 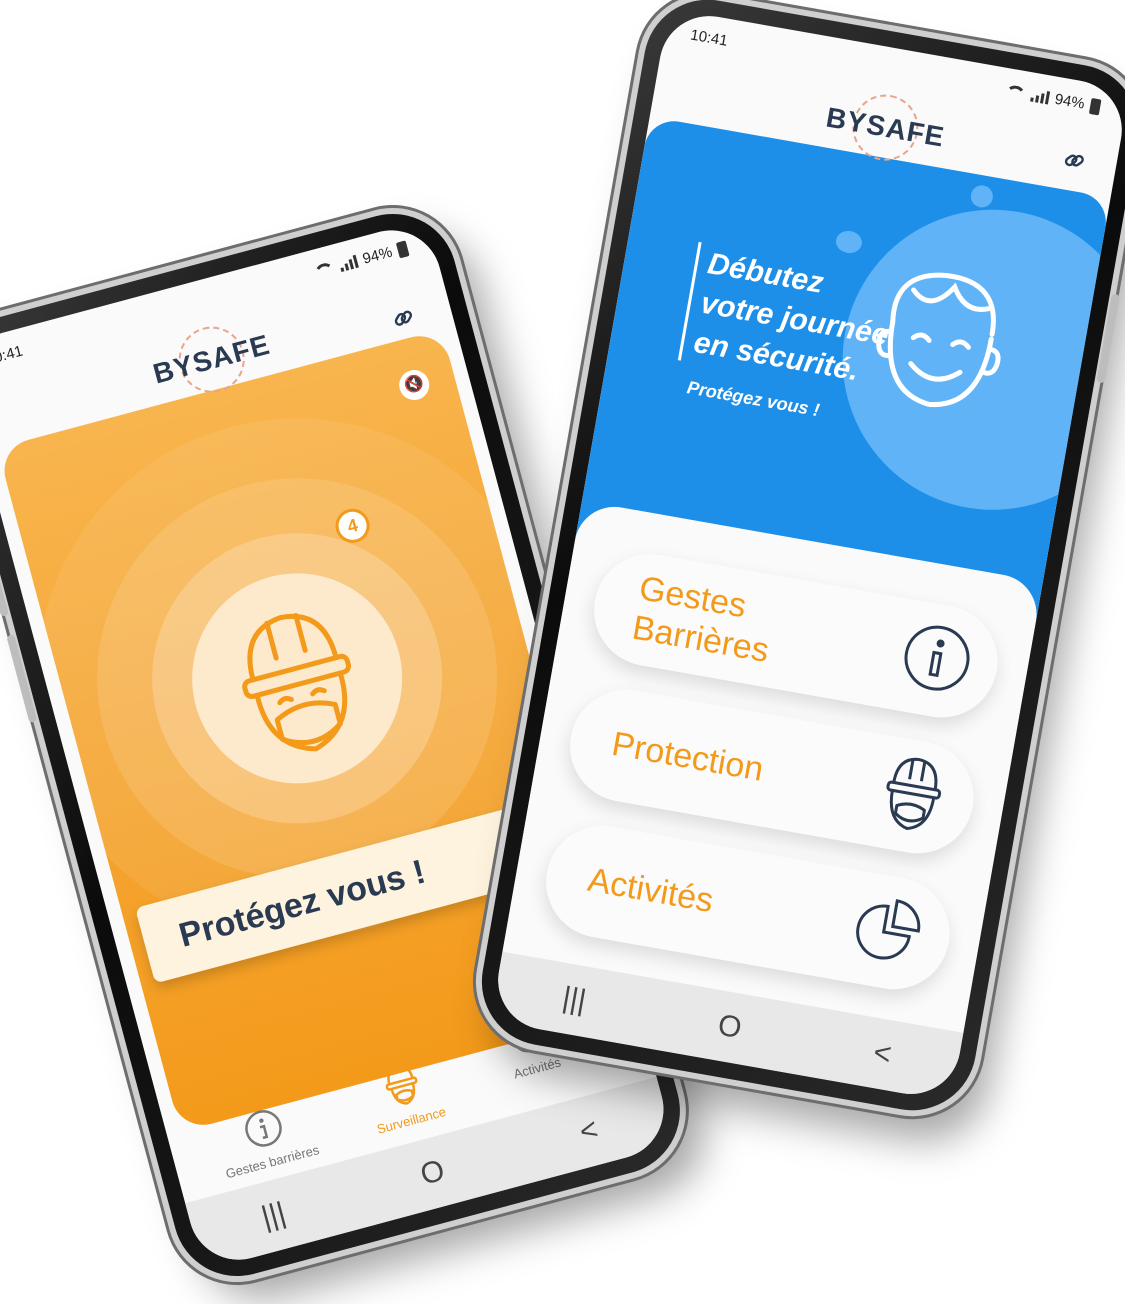 What do you see at coordinates (704, 619) in the screenshot?
I see `menu-label: Gestes Barrières` at bounding box center [704, 619].